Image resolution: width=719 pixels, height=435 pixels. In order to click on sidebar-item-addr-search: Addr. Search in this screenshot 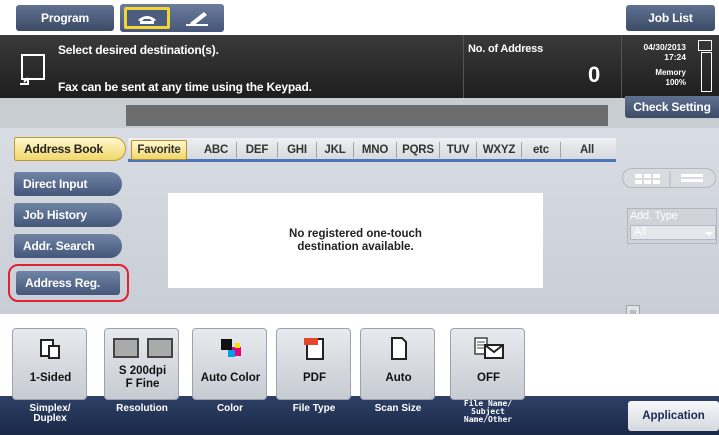, I will do `click(68, 246)`.